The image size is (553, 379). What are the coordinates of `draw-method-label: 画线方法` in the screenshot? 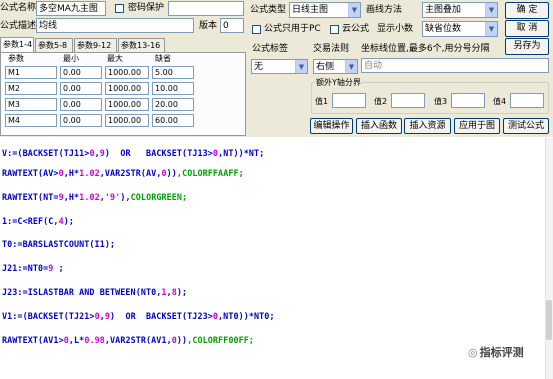 It's located at (384, 10).